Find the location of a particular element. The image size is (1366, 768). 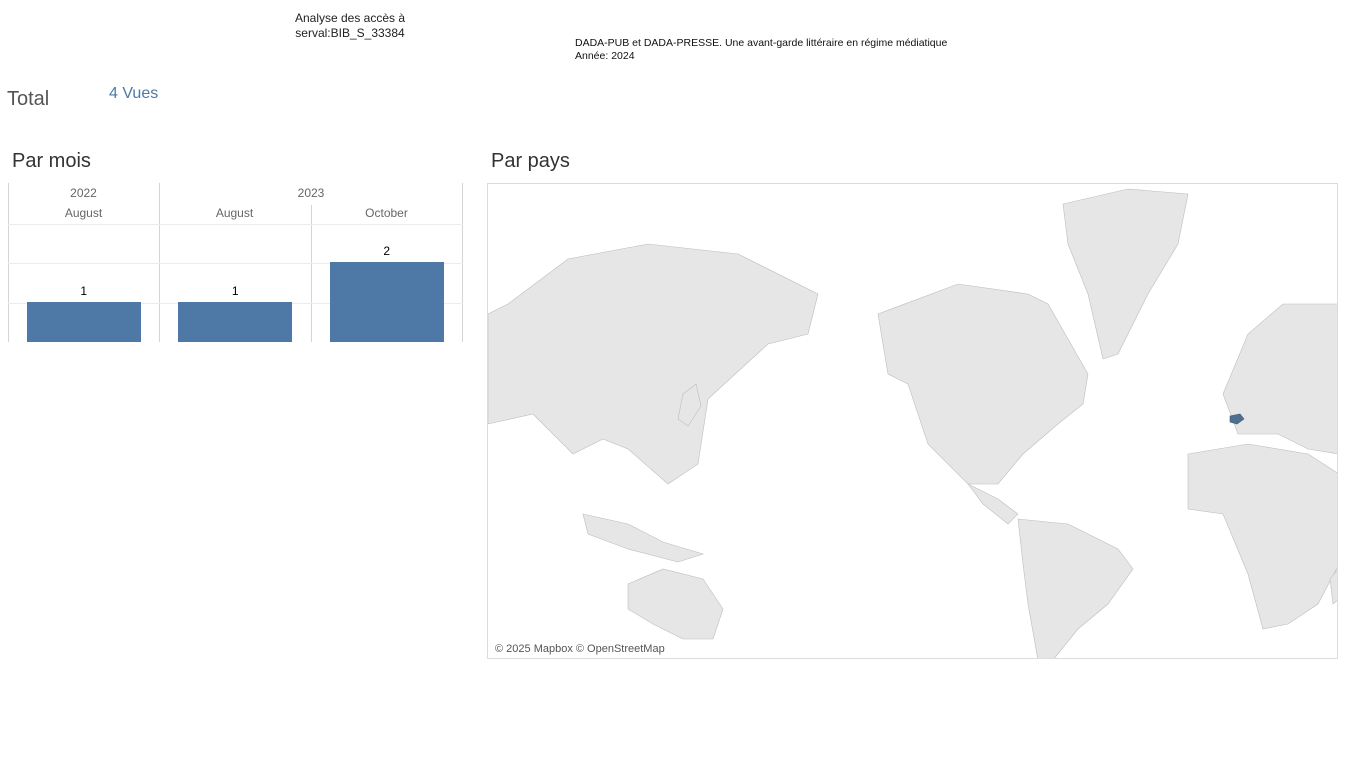

month-divider is located at coordinates (311, 273).